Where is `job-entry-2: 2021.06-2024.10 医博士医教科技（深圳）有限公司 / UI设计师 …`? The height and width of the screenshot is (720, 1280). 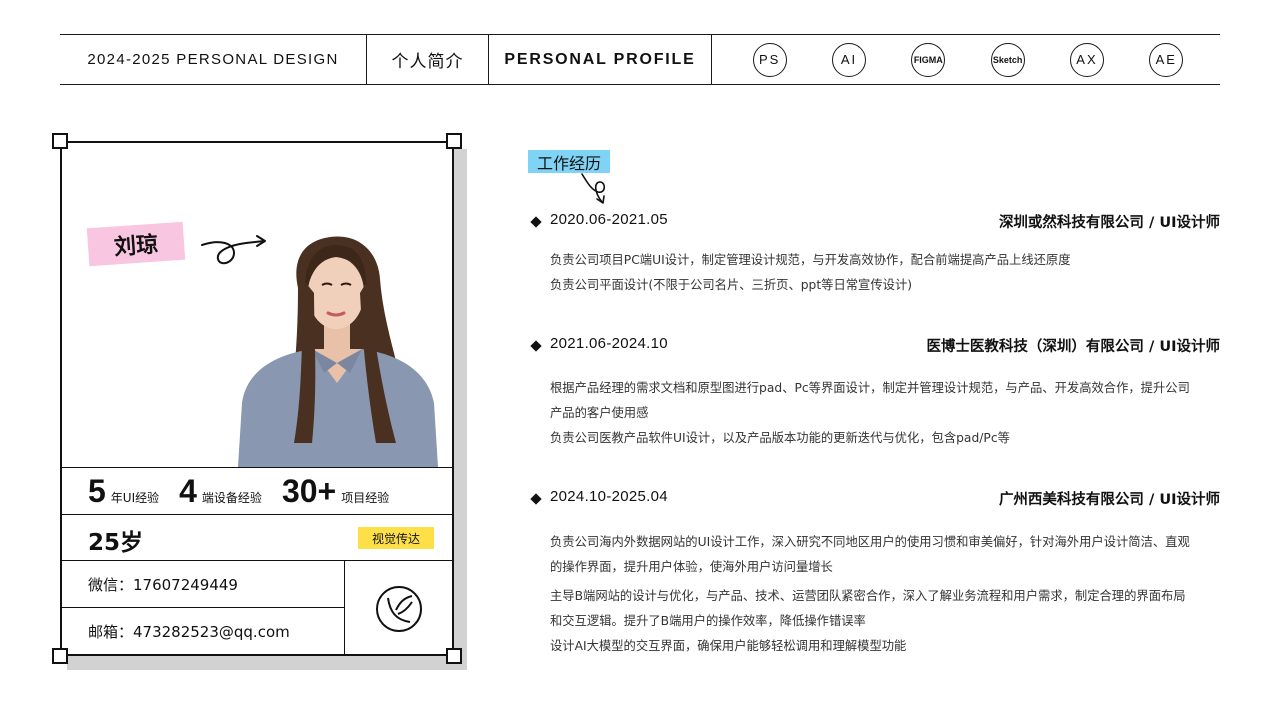
job-entry-2: 2021.06-2024.10 医博士医教科技（深圳）有限公司 / UI设计师 … is located at coordinates (875, 395).